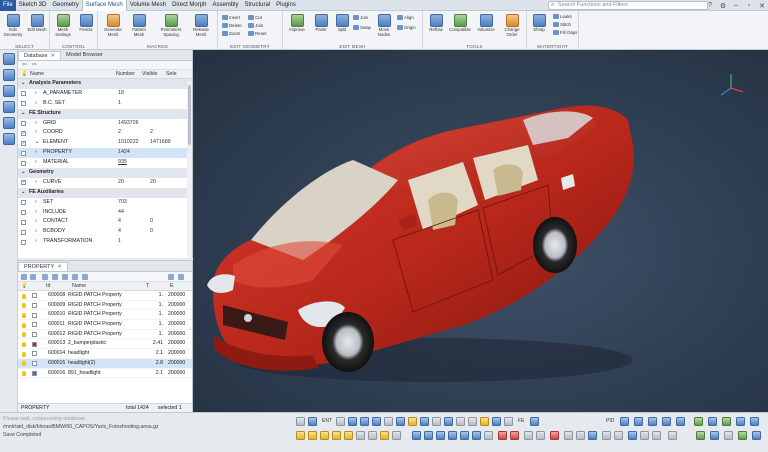 This screenshot has height=452, width=768. Describe the element at coordinates (672, 435) in the screenshot. I see `more-icon` at that location.